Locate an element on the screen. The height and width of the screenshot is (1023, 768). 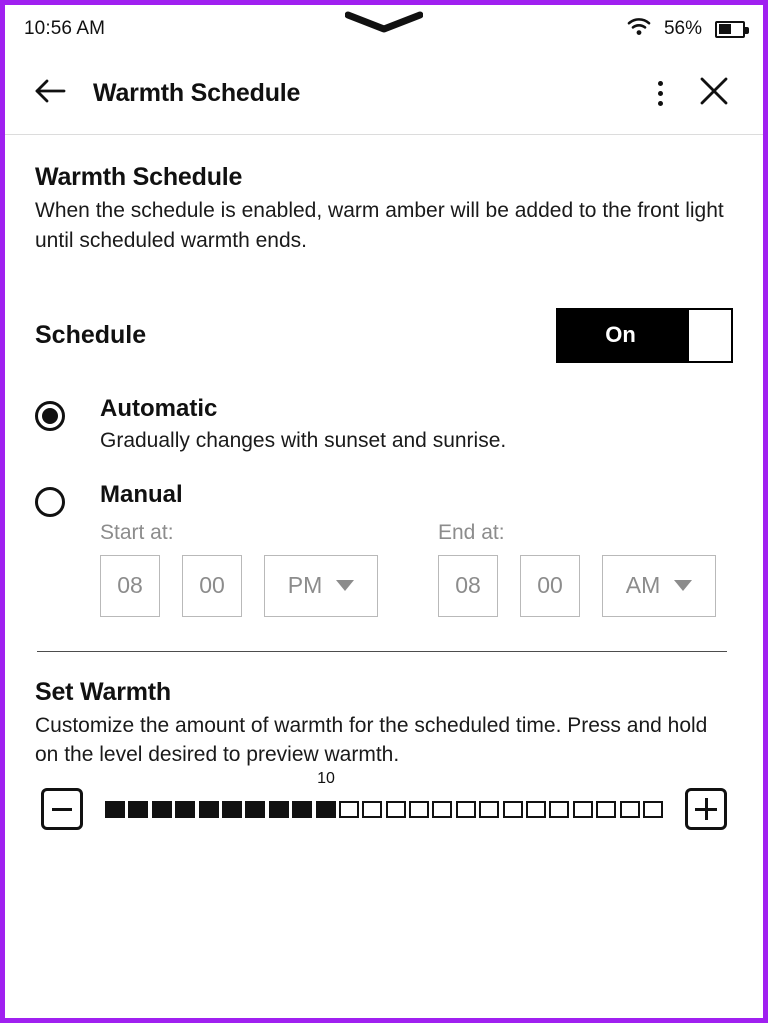
warmth-value-label: 10 is located at coordinates (326, 779).